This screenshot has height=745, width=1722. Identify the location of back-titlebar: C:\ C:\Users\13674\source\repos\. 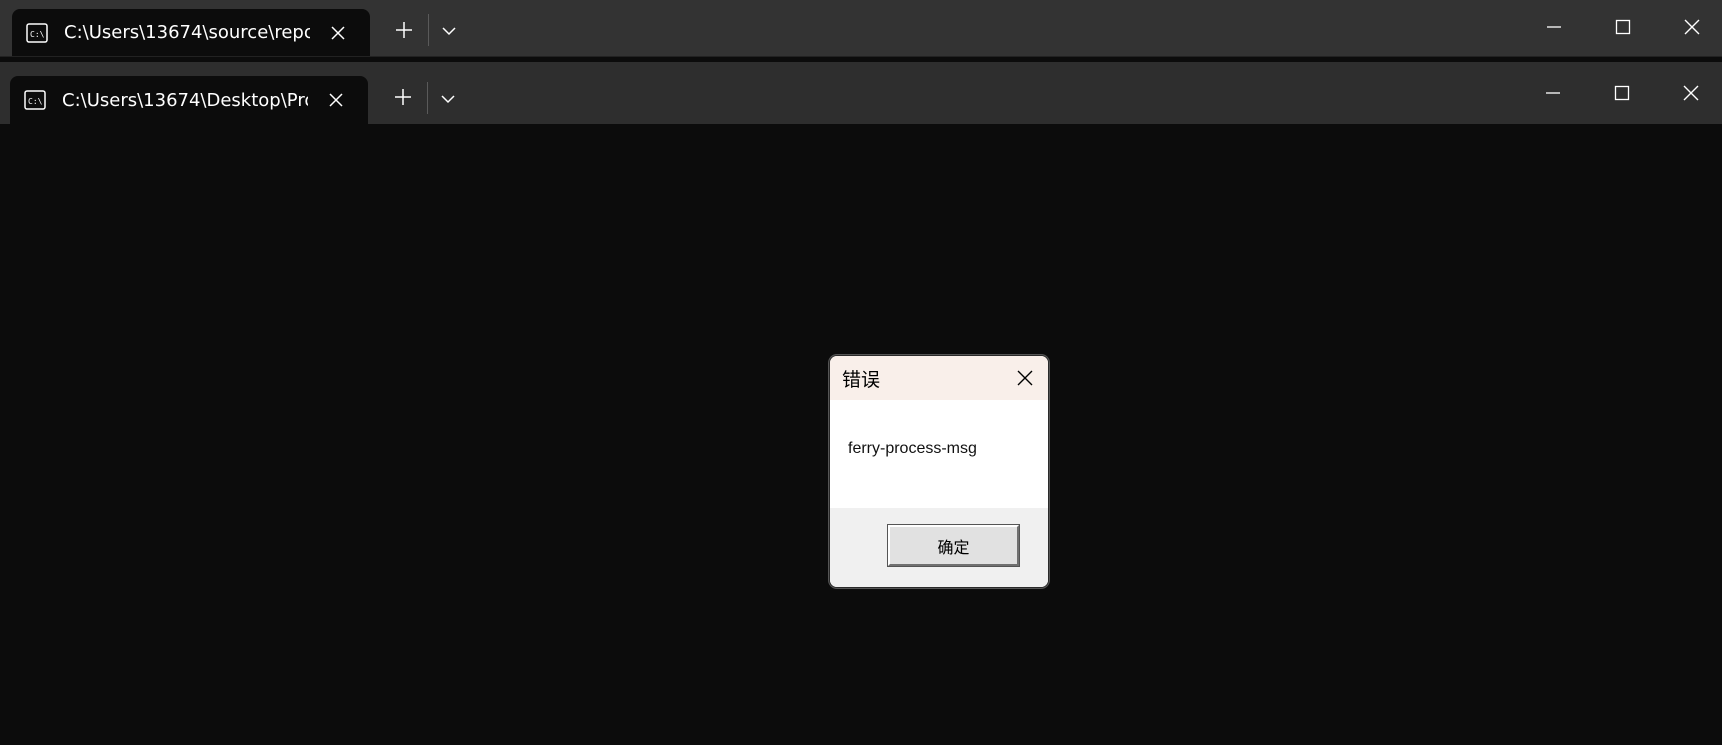
(861, 28).